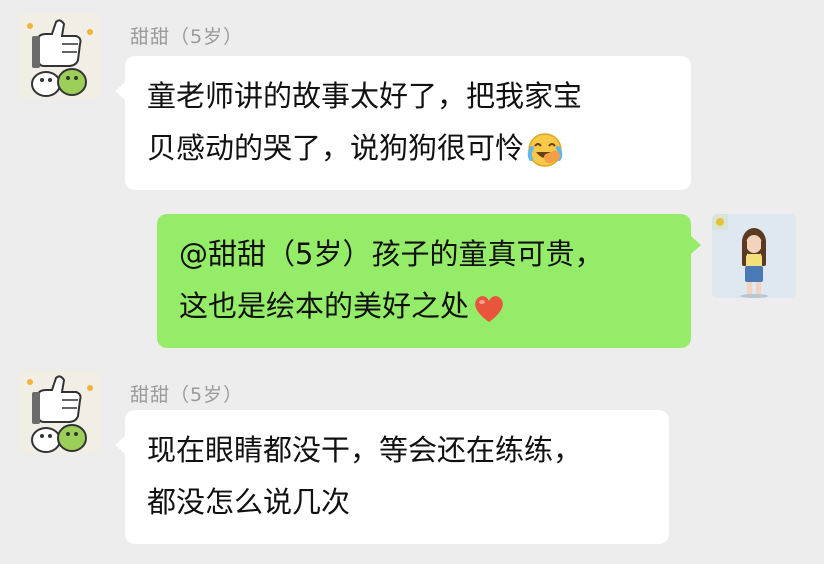  What do you see at coordinates (391, 254) in the screenshot?
I see `message-text-line: @甜甜（5岁）孩子的童真可贵，` at bounding box center [391, 254].